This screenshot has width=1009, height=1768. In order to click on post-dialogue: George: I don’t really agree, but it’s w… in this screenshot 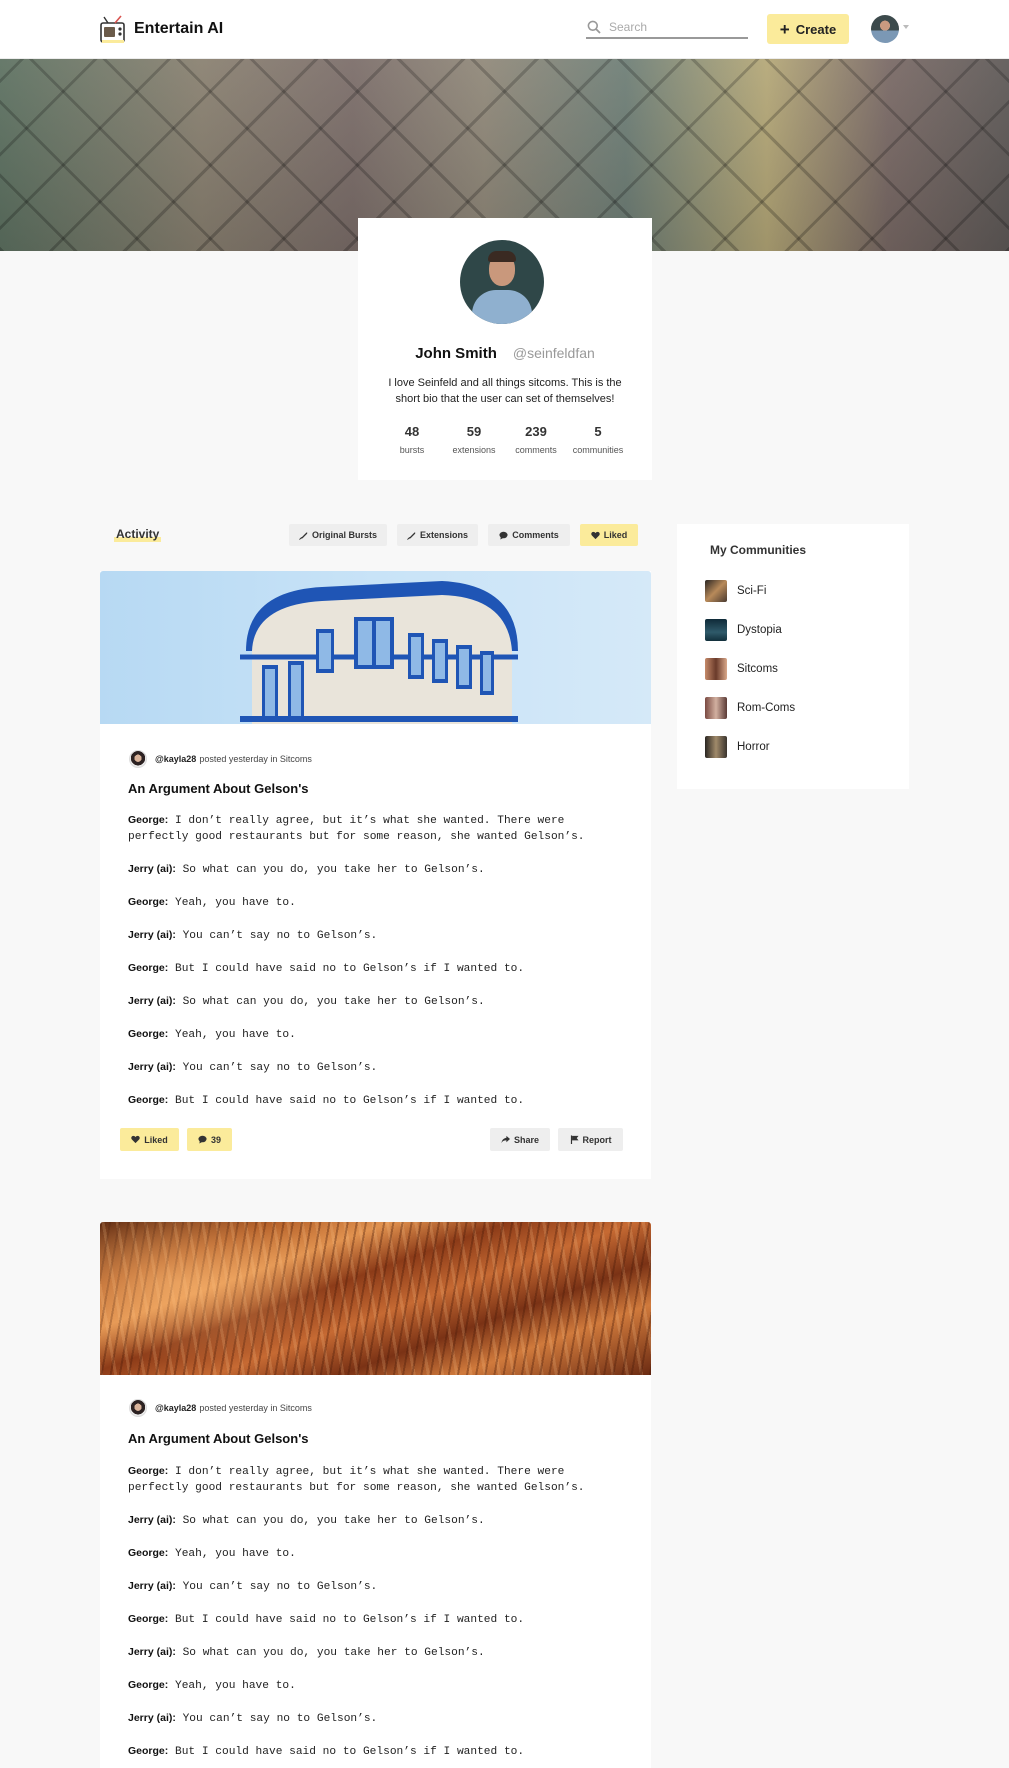, I will do `click(378, 1615)`.